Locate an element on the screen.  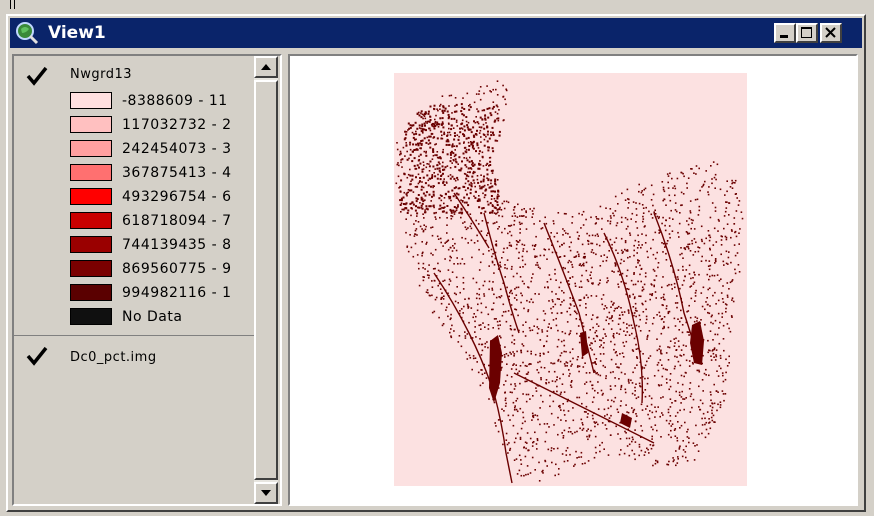
legend-item: 367875413 - 4 is located at coordinates (162, 173).